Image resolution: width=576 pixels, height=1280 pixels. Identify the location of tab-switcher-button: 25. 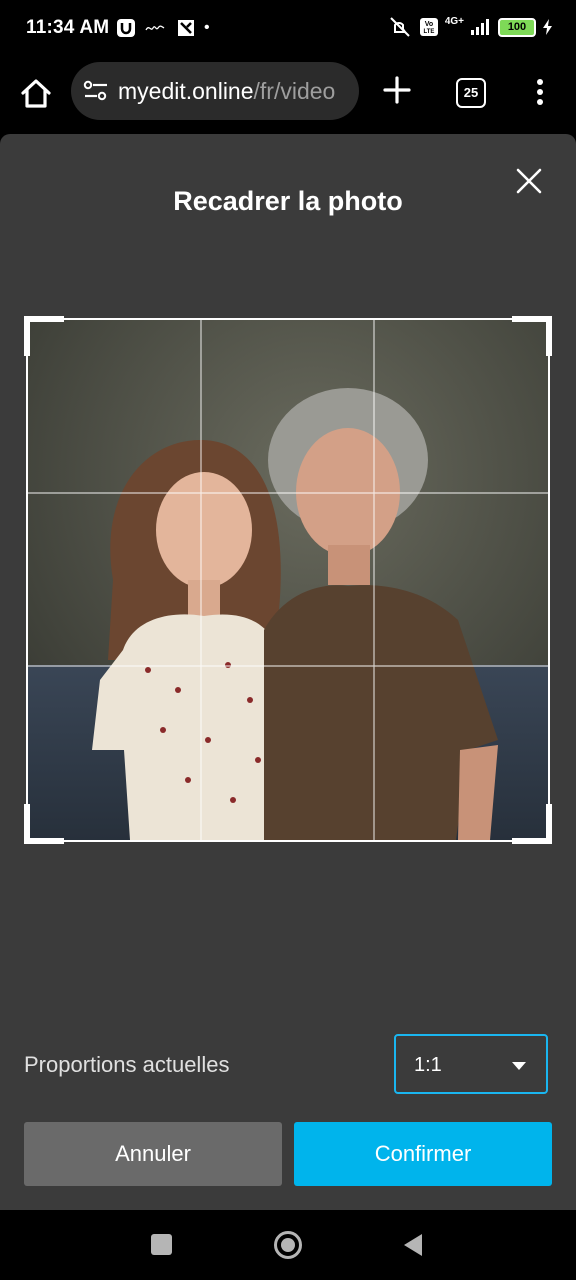
(471, 93).